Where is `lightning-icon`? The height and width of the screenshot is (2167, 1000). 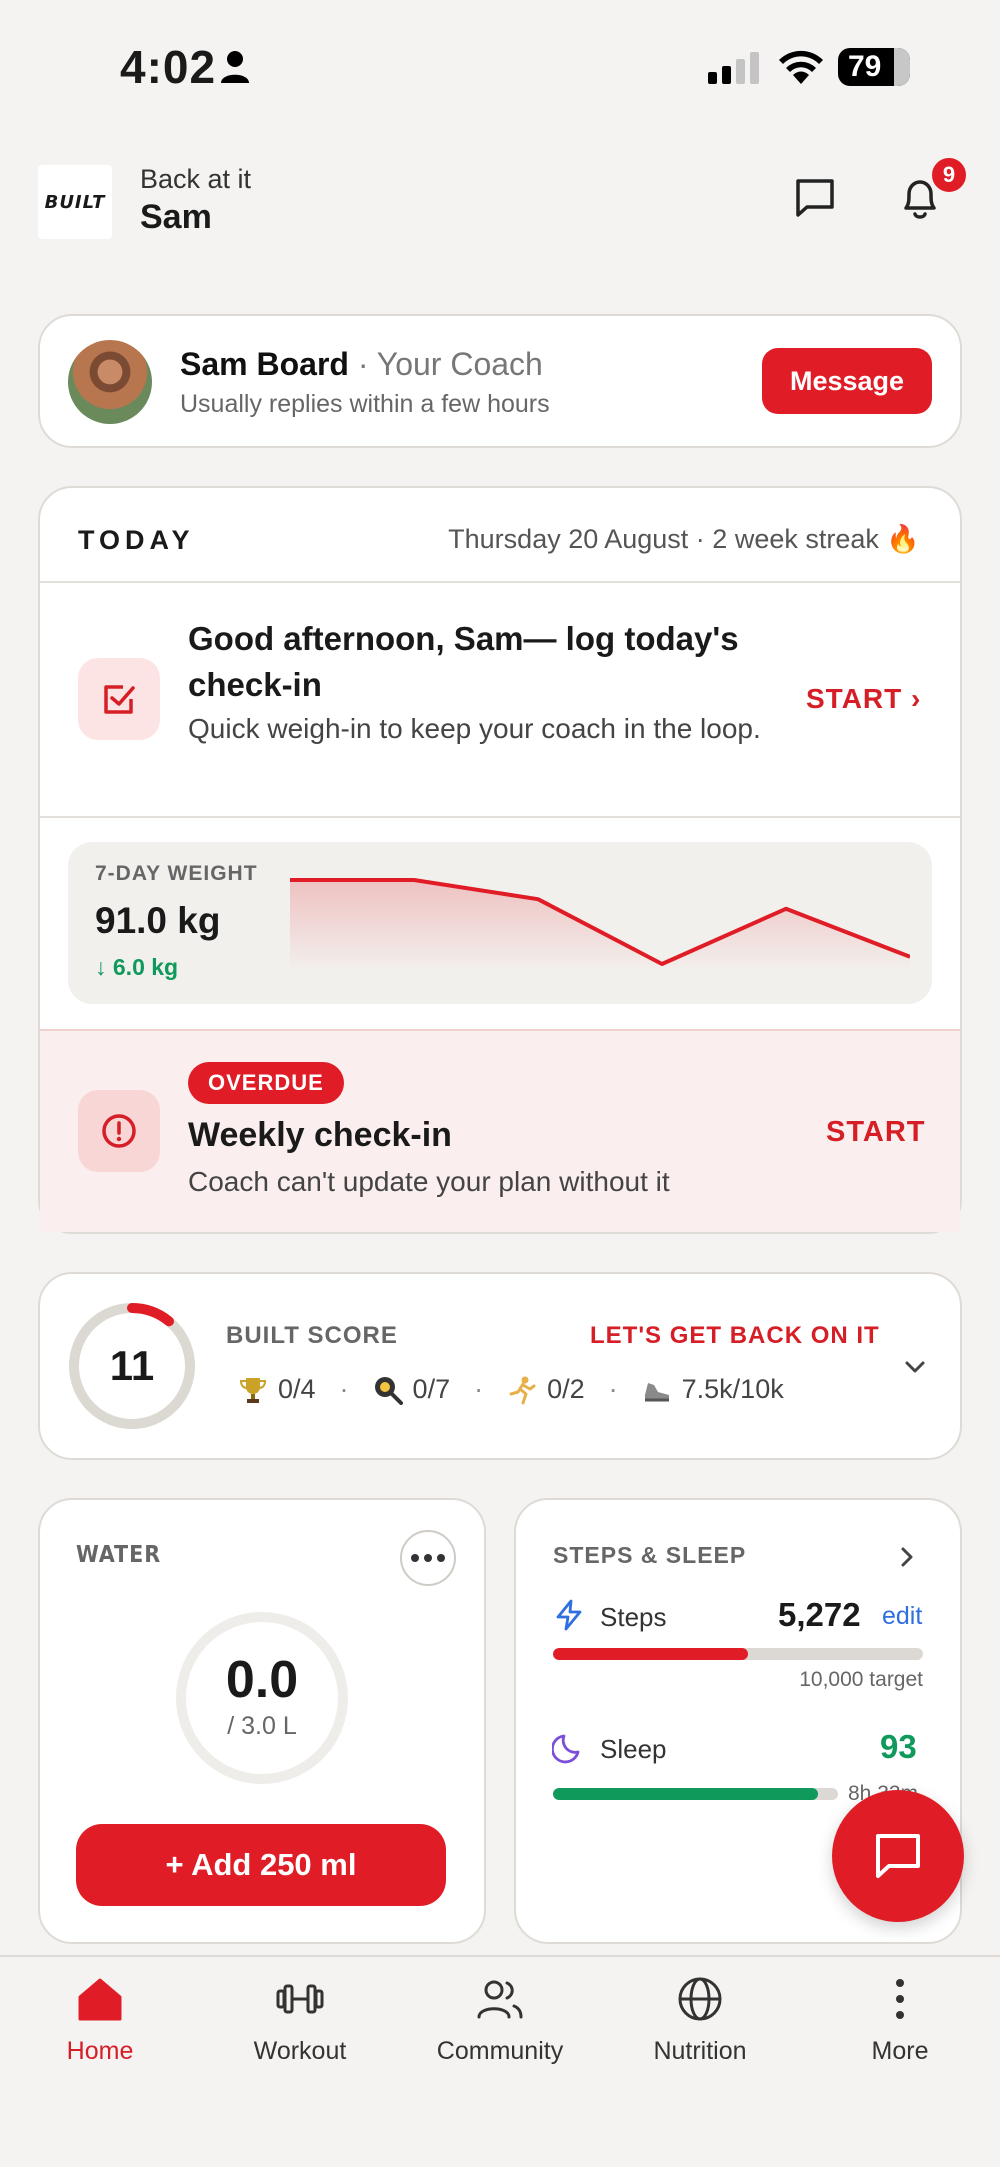
lightning-icon is located at coordinates (569, 1615).